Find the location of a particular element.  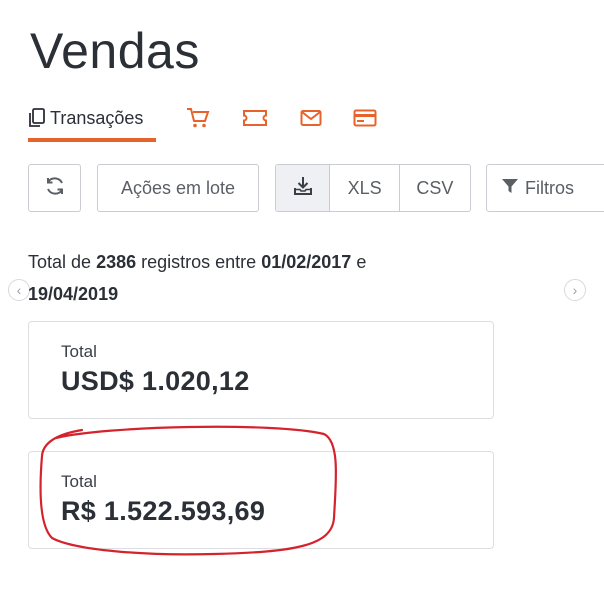

total-usd-value: USD$ 1.020,12 is located at coordinates (155, 381).